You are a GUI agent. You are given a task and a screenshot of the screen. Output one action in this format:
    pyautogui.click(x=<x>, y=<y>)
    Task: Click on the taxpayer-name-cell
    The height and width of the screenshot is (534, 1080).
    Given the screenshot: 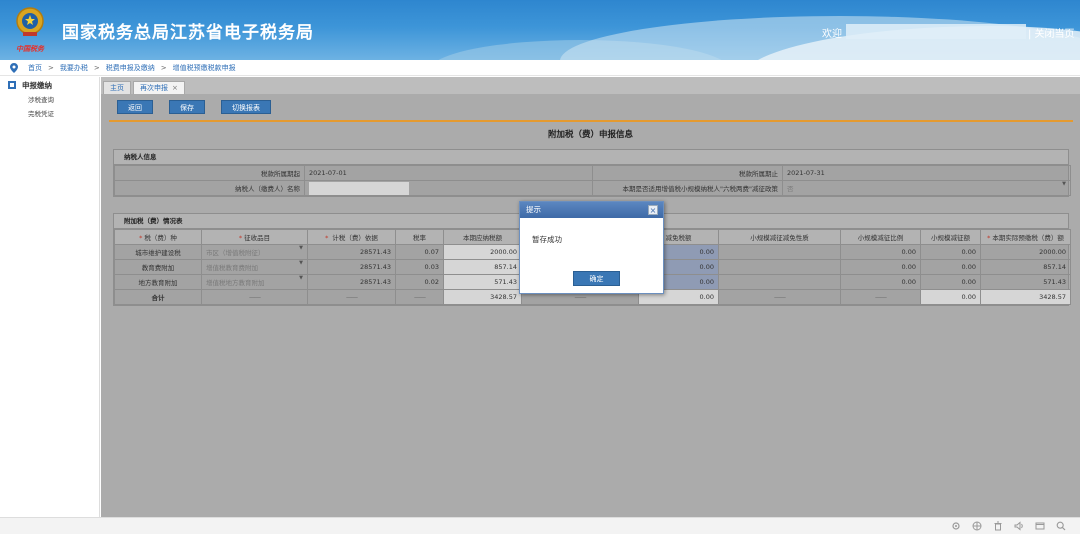 What is the action you would take?
    pyautogui.click(x=448, y=188)
    